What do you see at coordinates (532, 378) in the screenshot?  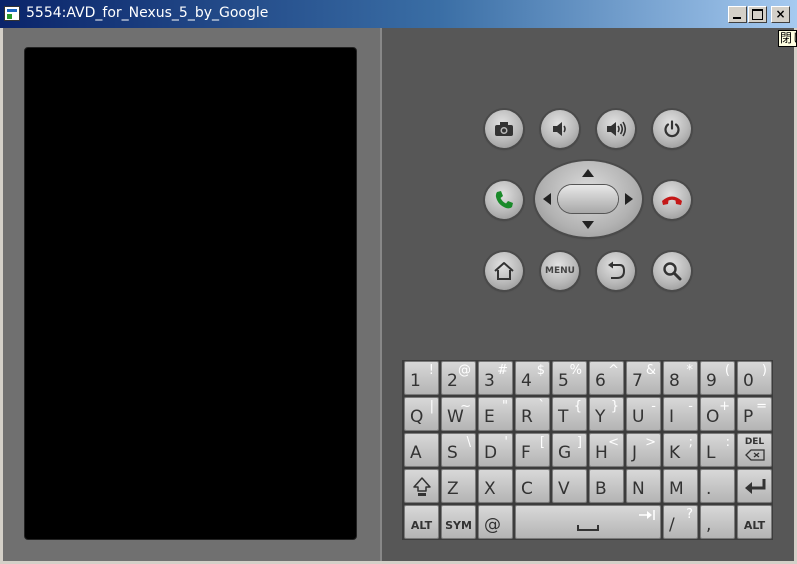 I see `key-4: 4 $` at bounding box center [532, 378].